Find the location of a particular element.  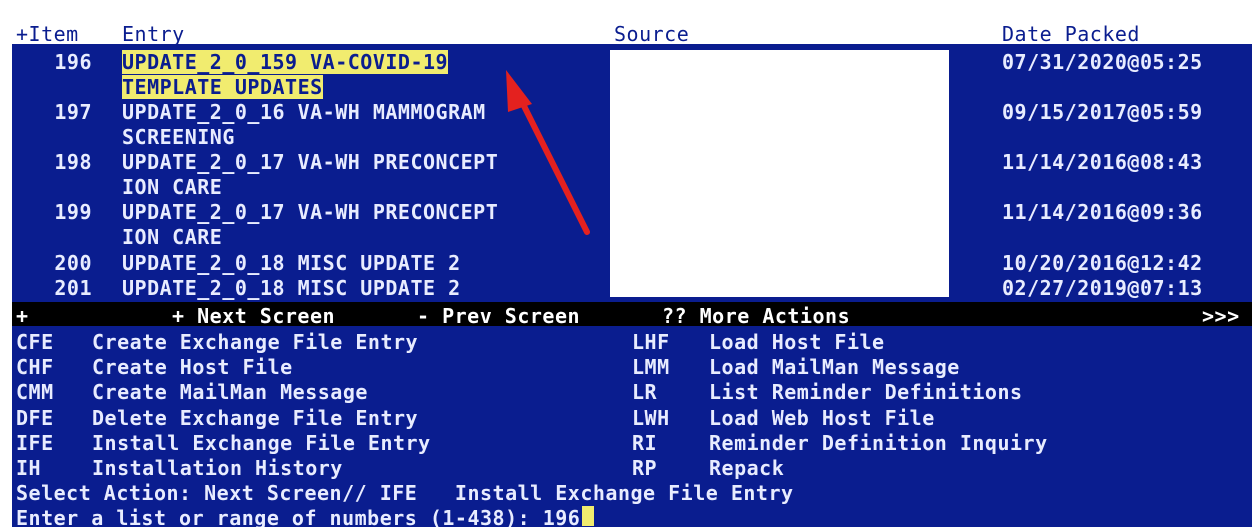

red-arrow-icon is located at coordinates (548, 152).